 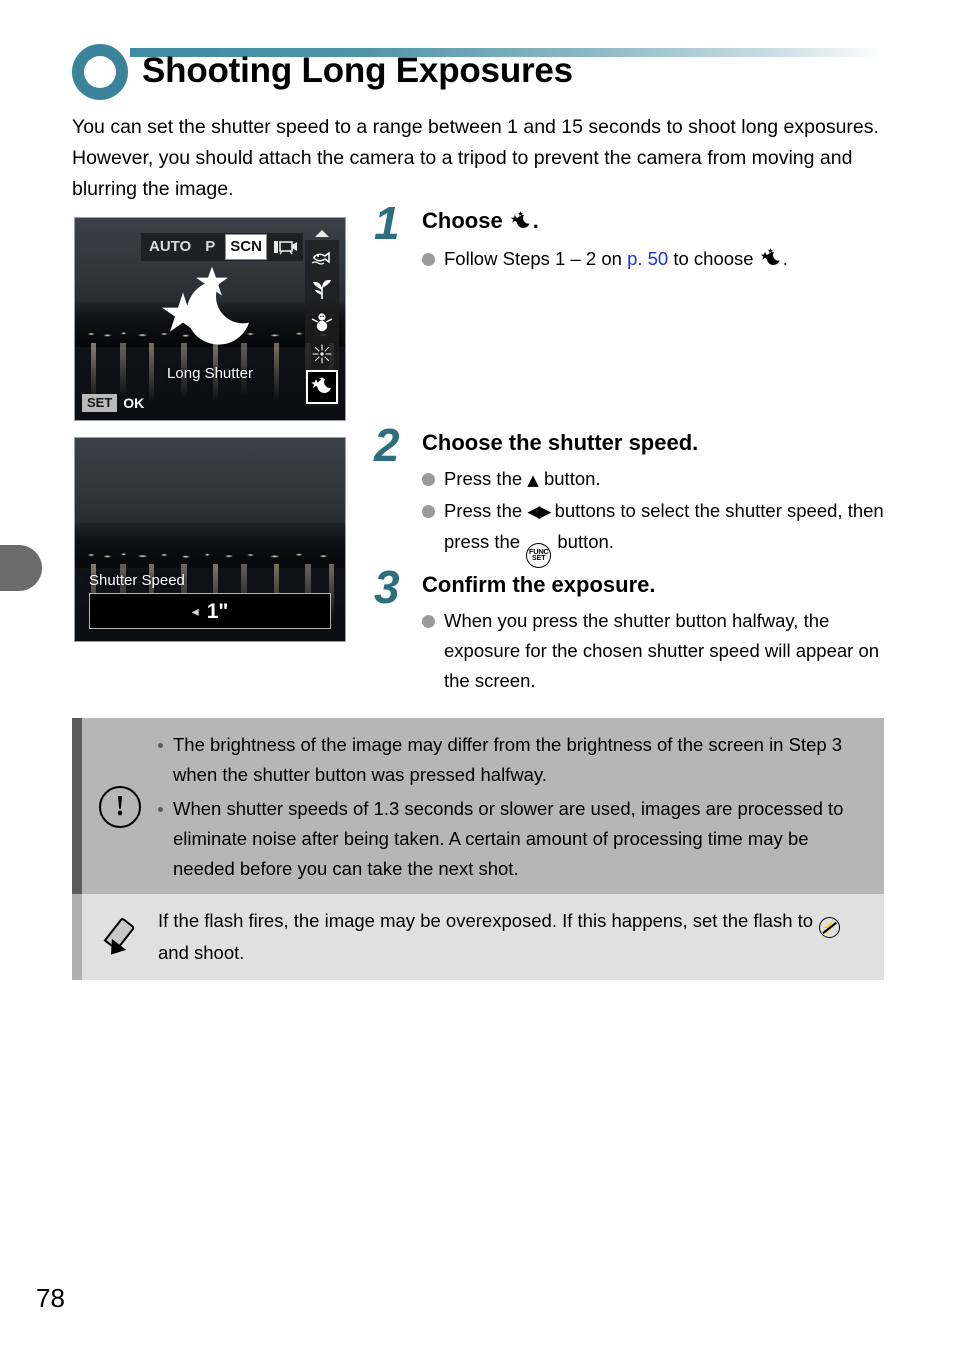 What do you see at coordinates (387, 223) in the screenshot?
I see `step-1-number: 1` at bounding box center [387, 223].